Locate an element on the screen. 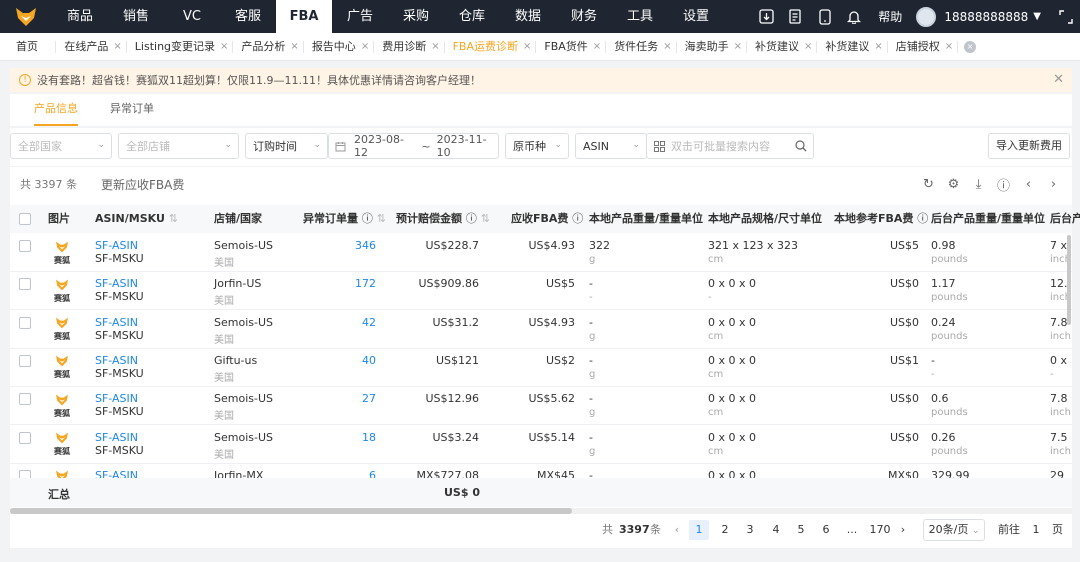 The image size is (1080, 562). col-compensation: 预计赔偿金额 ⓘ ⇅ is located at coordinates (443, 219).